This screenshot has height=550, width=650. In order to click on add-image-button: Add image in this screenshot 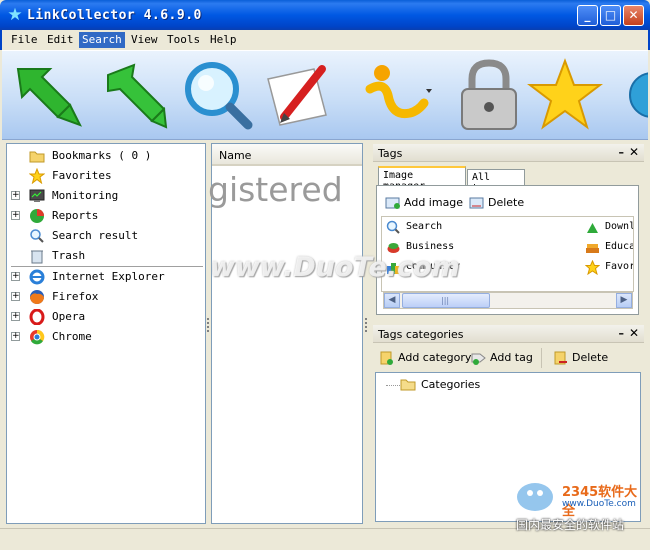, I will do `click(425, 203)`.